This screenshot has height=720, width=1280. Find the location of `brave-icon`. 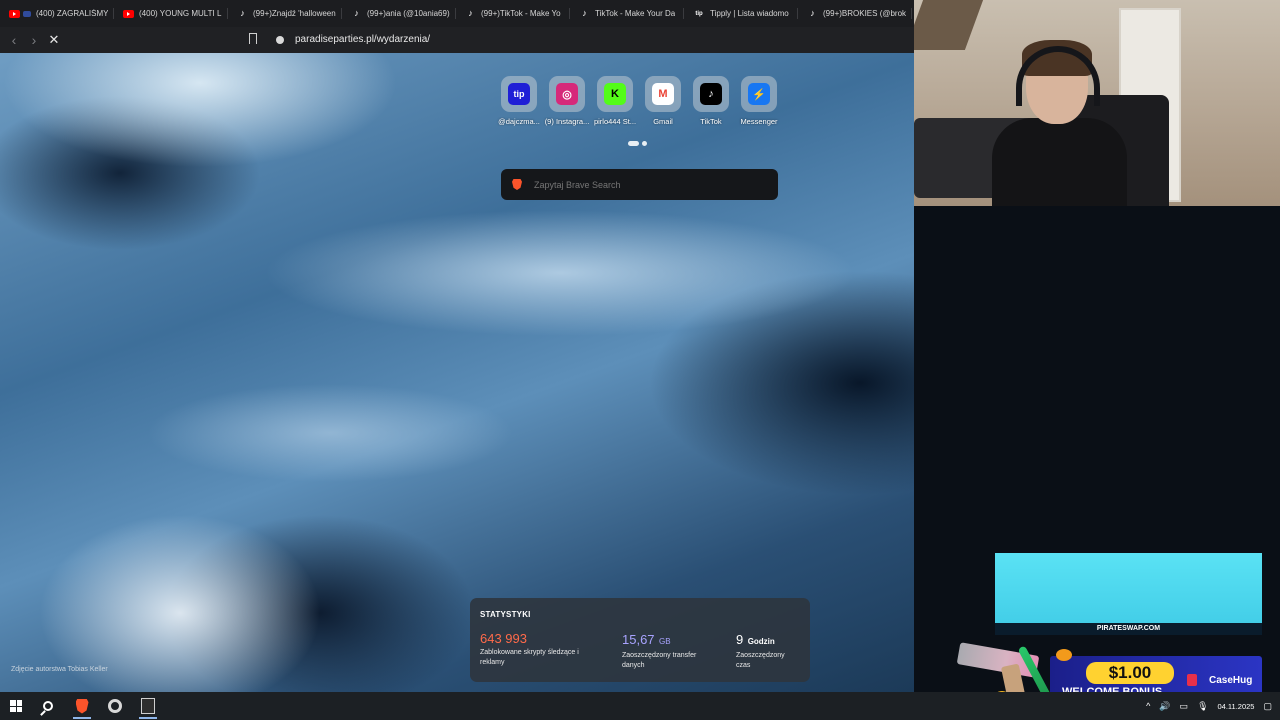

brave-icon is located at coordinates (82, 706).